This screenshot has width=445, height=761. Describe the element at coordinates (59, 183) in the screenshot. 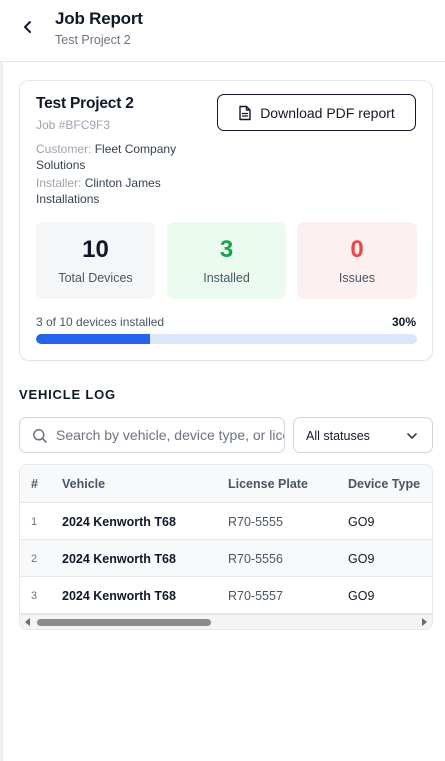

I see `installer-label: Installer:` at that location.